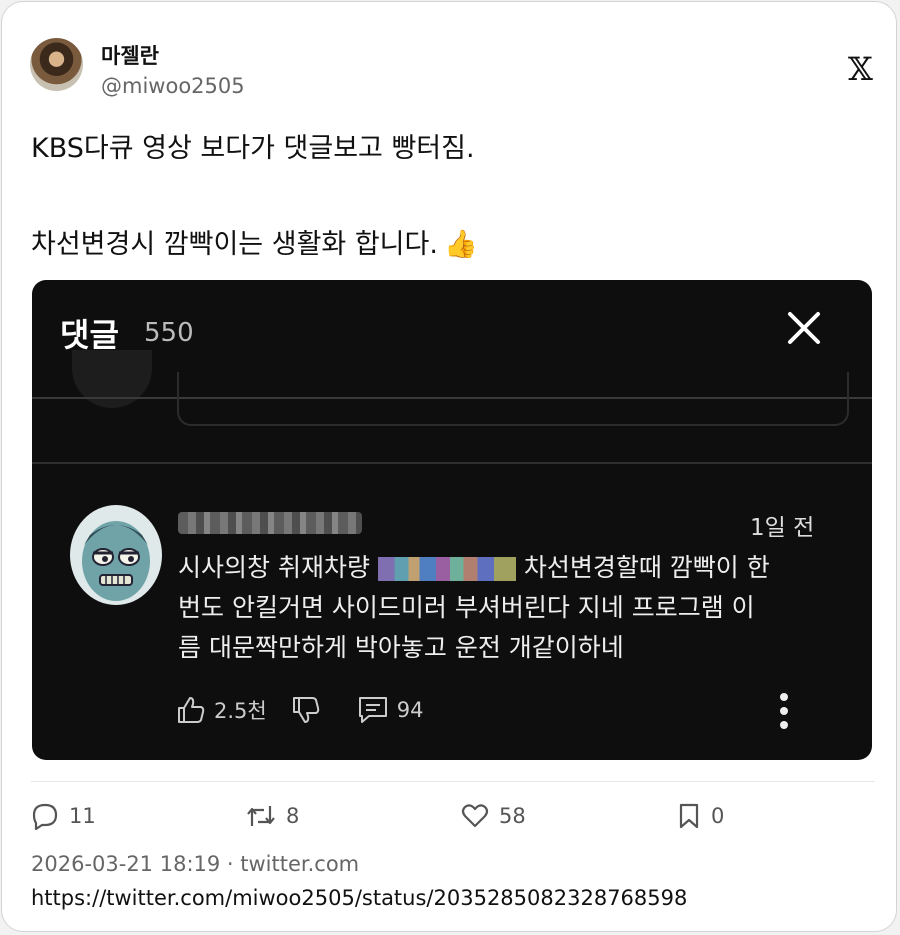 Image resolution: width=900 pixels, height=935 pixels. What do you see at coordinates (372, 710) in the screenshot?
I see `reply-bubble-icon` at bounding box center [372, 710].